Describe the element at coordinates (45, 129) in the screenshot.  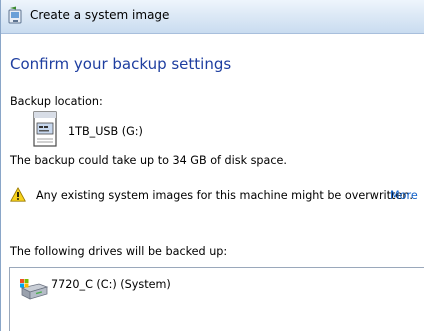
I see `usb-drive-icon` at that location.